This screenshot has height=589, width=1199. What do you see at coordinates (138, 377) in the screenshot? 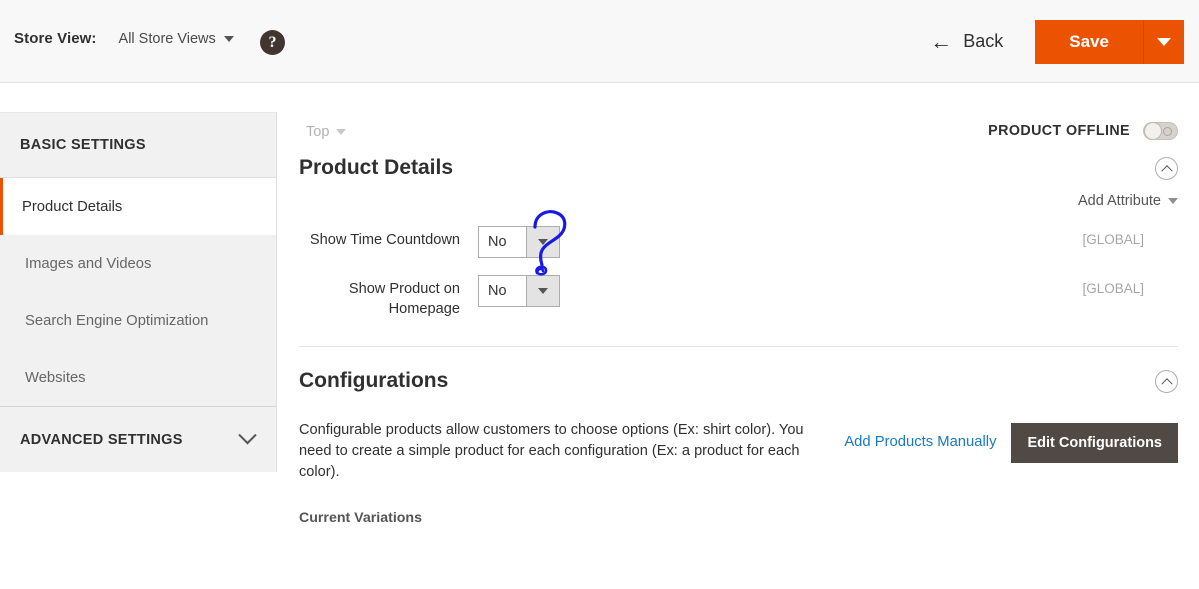
I see `sidebar-item-websites: Websites` at bounding box center [138, 377].